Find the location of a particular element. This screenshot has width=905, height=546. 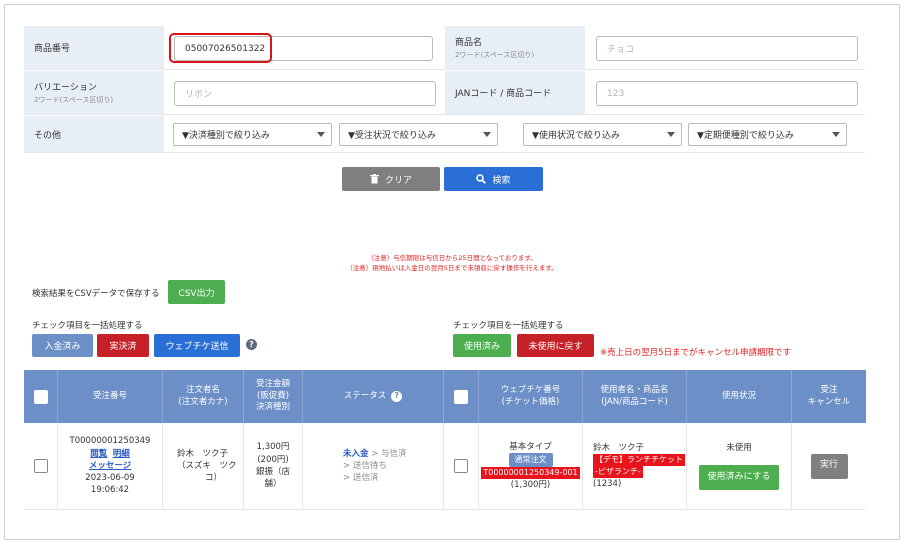

product-name-label: 商品名 2ワード(スペース区切り) is located at coordinates (515, 47).